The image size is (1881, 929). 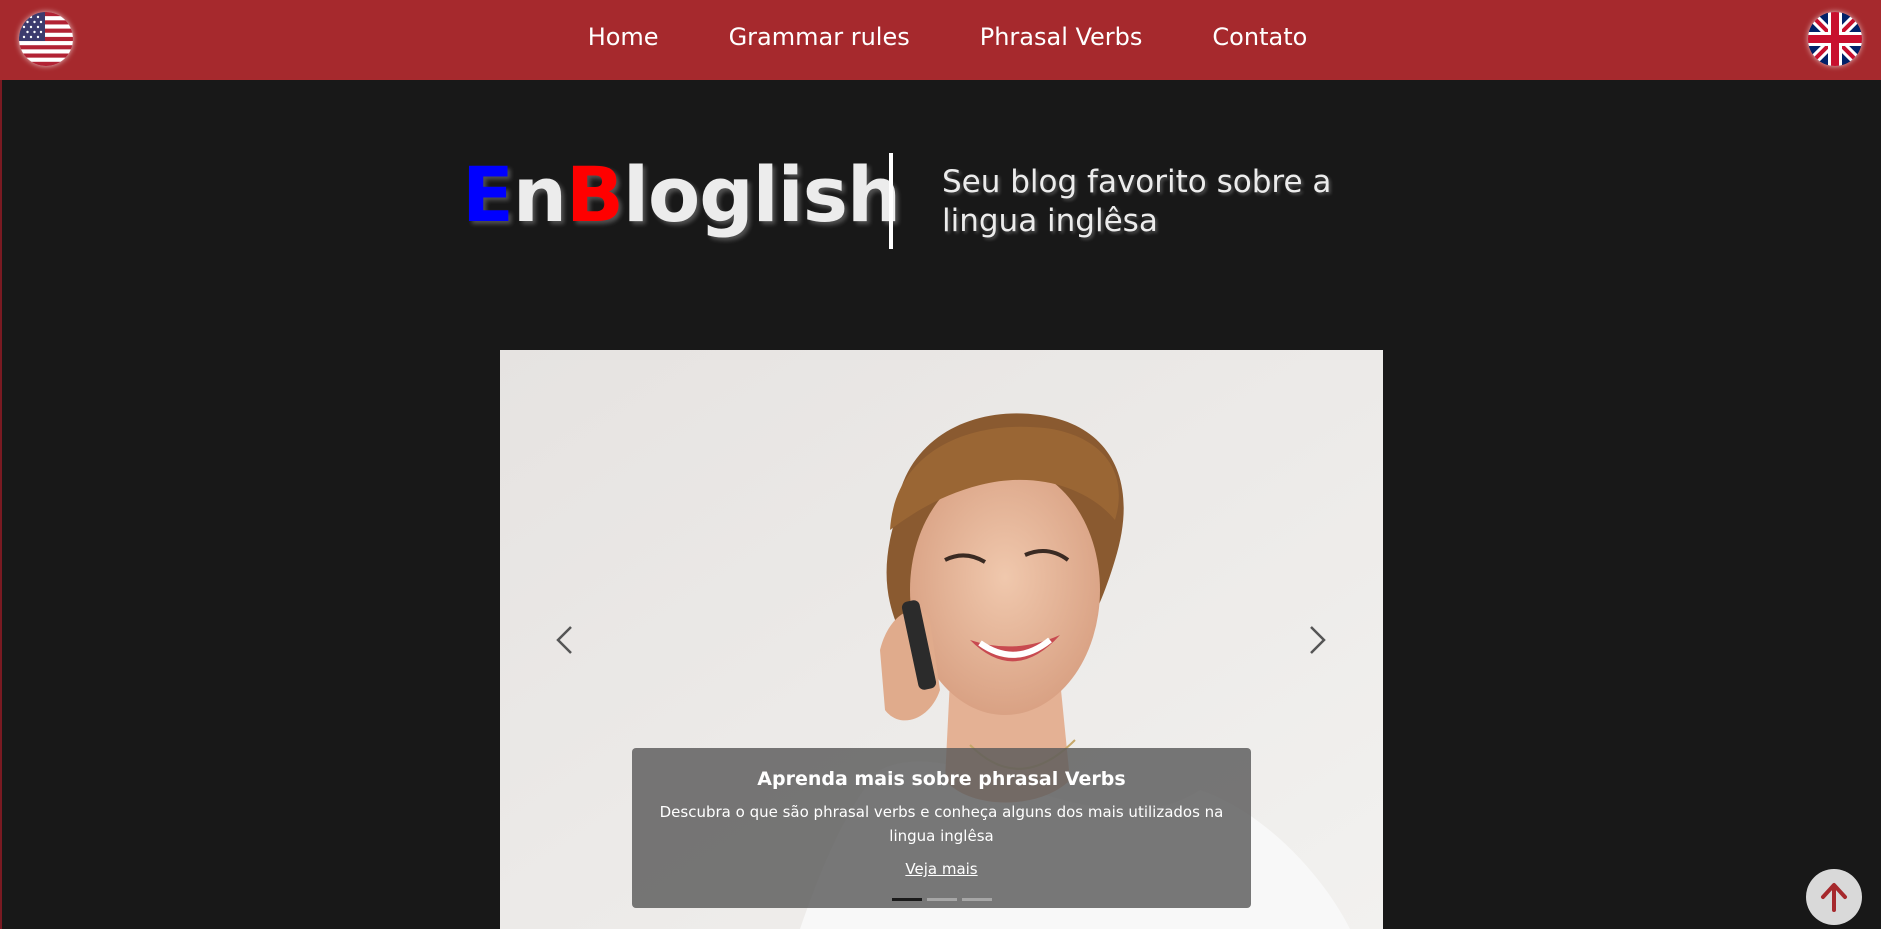 I want to click on nav-contato: Contato, so click(x=1259, y=37).